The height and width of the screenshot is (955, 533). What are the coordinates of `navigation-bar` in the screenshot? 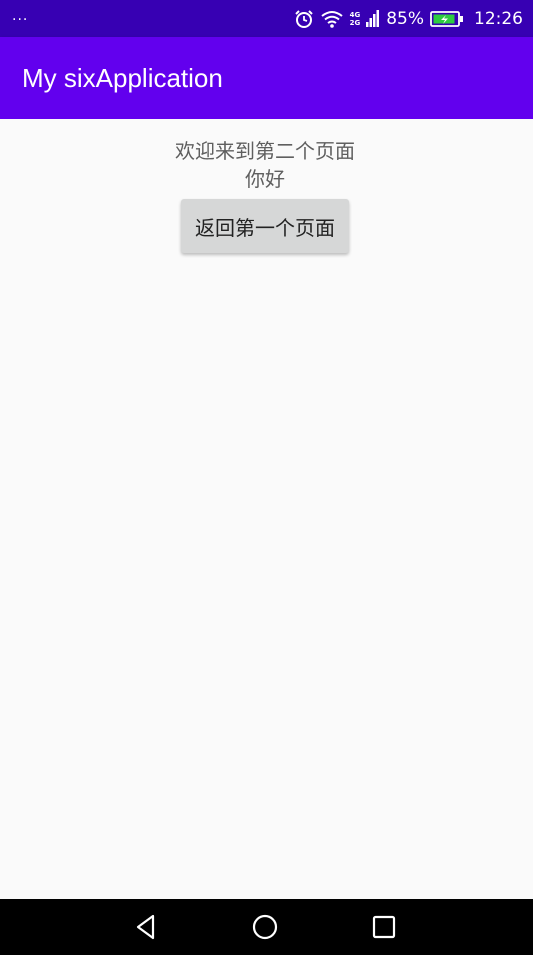 It's located at (266, 927).